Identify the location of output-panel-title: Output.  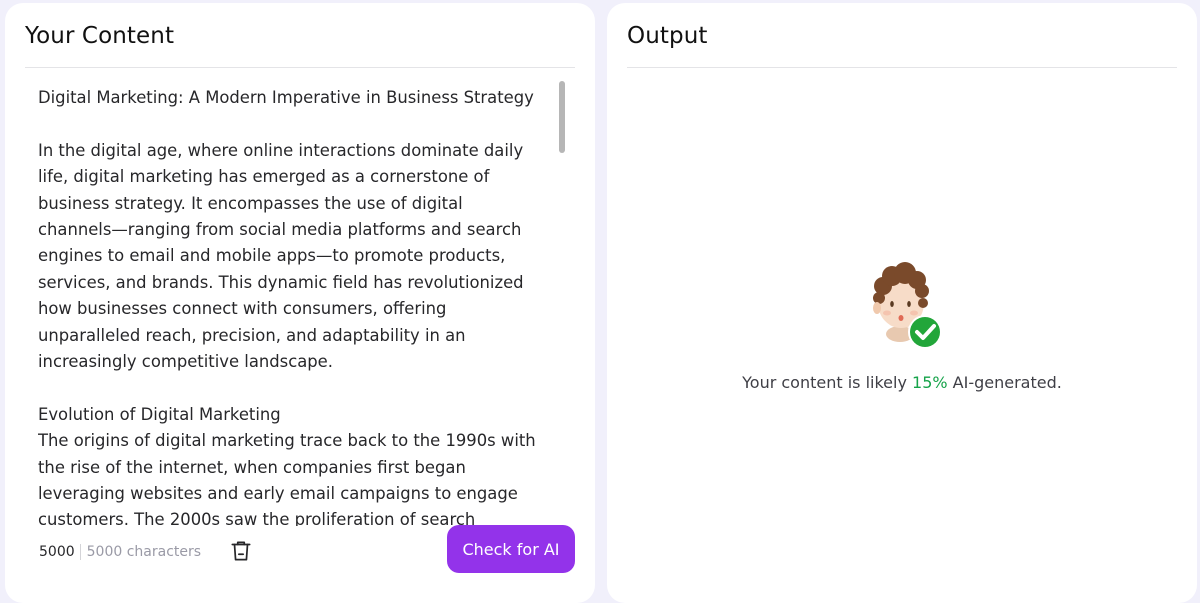
(667, 36).